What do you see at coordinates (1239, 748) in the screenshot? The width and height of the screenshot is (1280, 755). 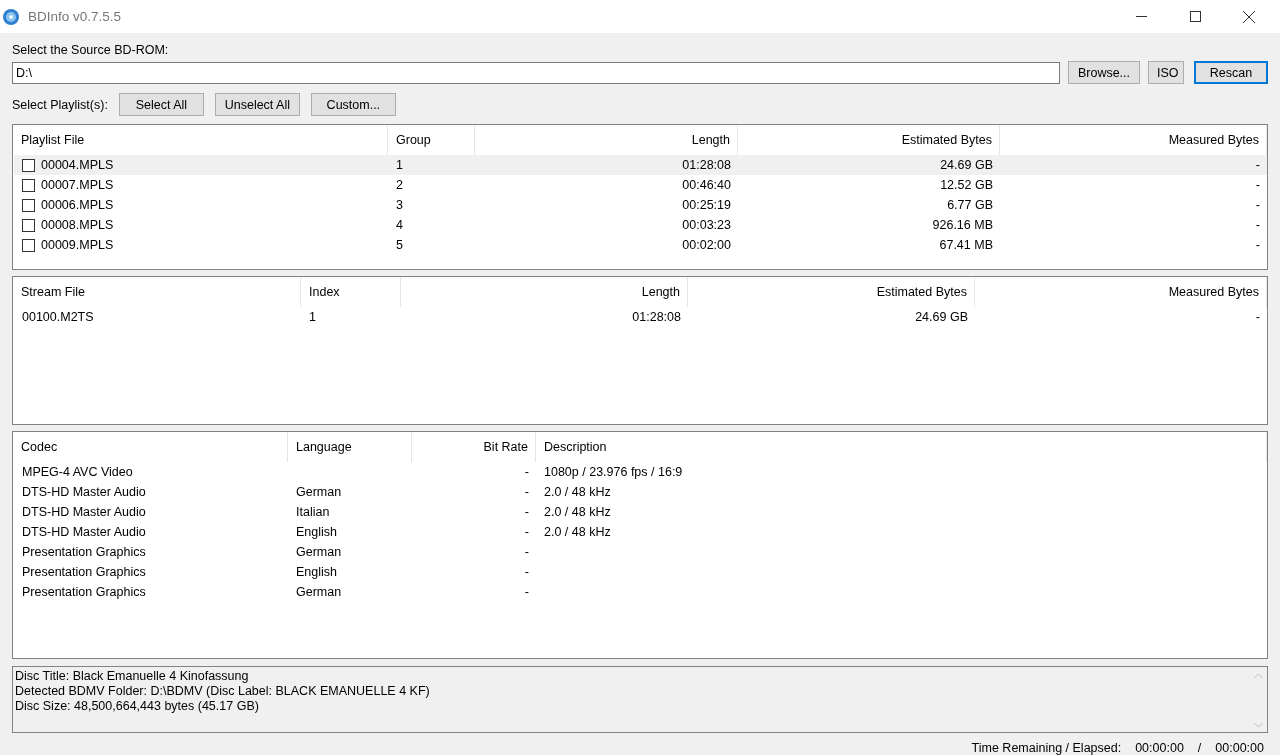 I see `elapsed-time: 00:00:00` at bounding box center [1239, 748].